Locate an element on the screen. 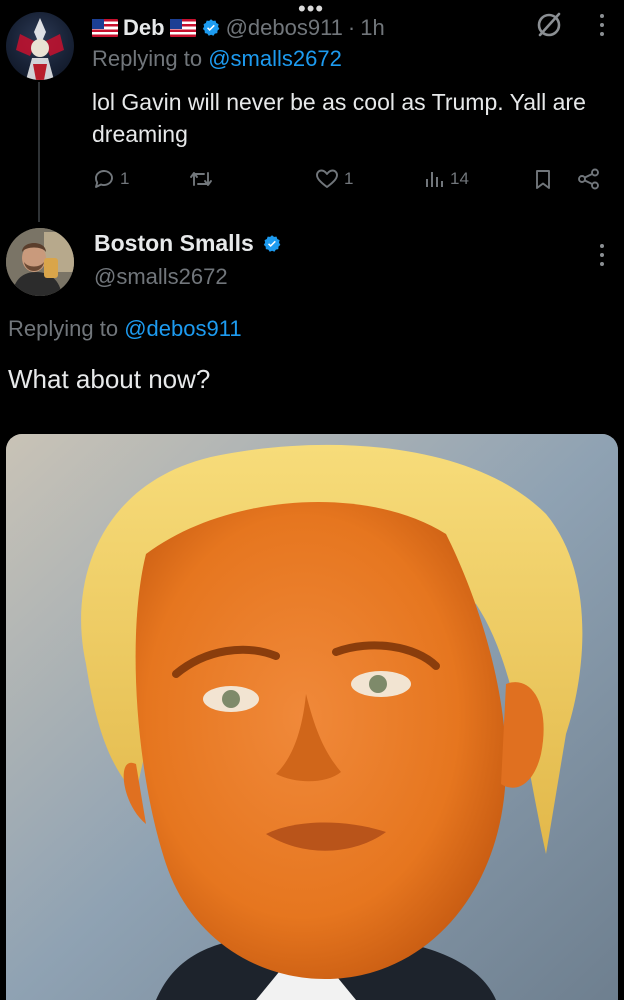  tweet2-handle: @smalls2672 is located at coordinates (161, 277).